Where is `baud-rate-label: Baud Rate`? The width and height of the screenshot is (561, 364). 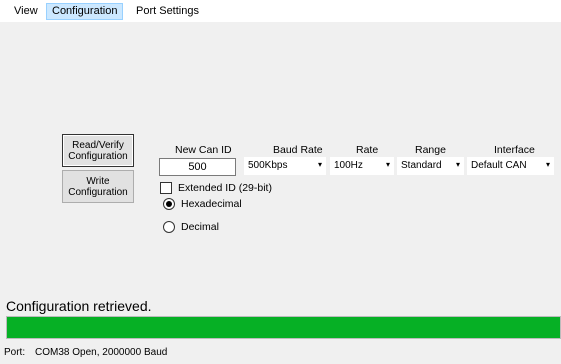
baud-rate-label: Baud Rate is located at coordinates (298, 150).